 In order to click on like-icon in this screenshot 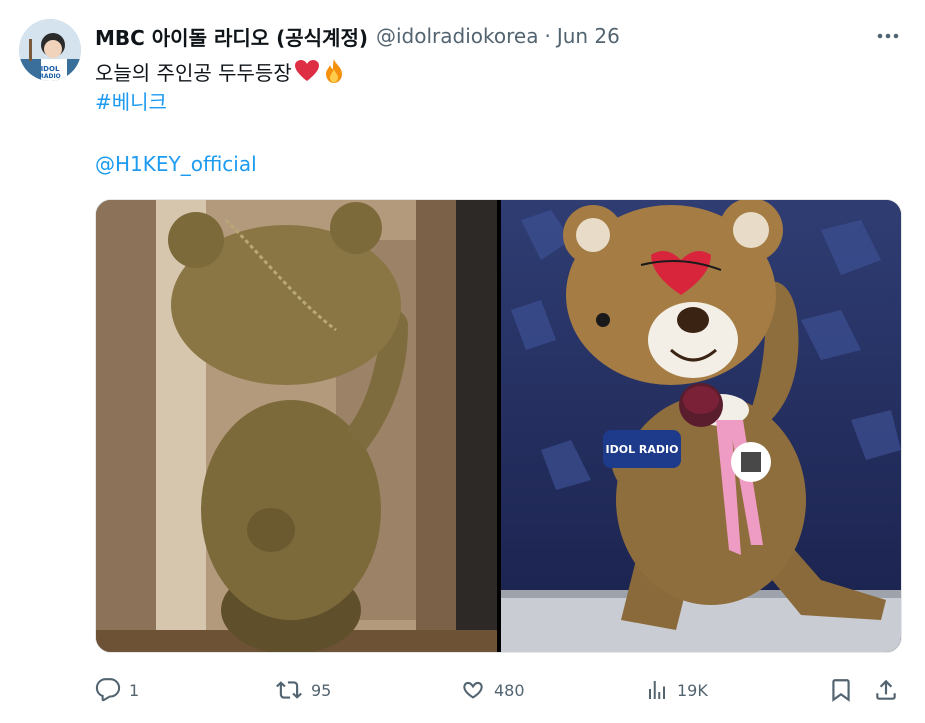, I will do `click(473, 690)`.